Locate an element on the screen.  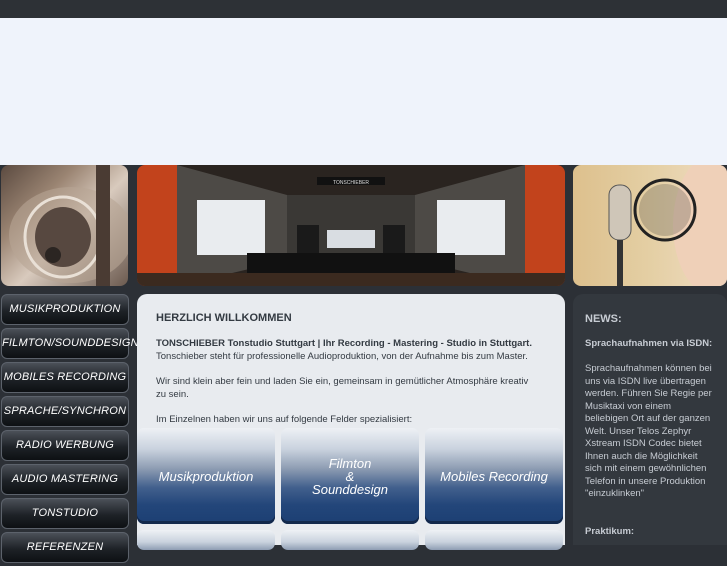
tile-mobiles-recording: Mobiles Recording is located at coordinates (494, 476).